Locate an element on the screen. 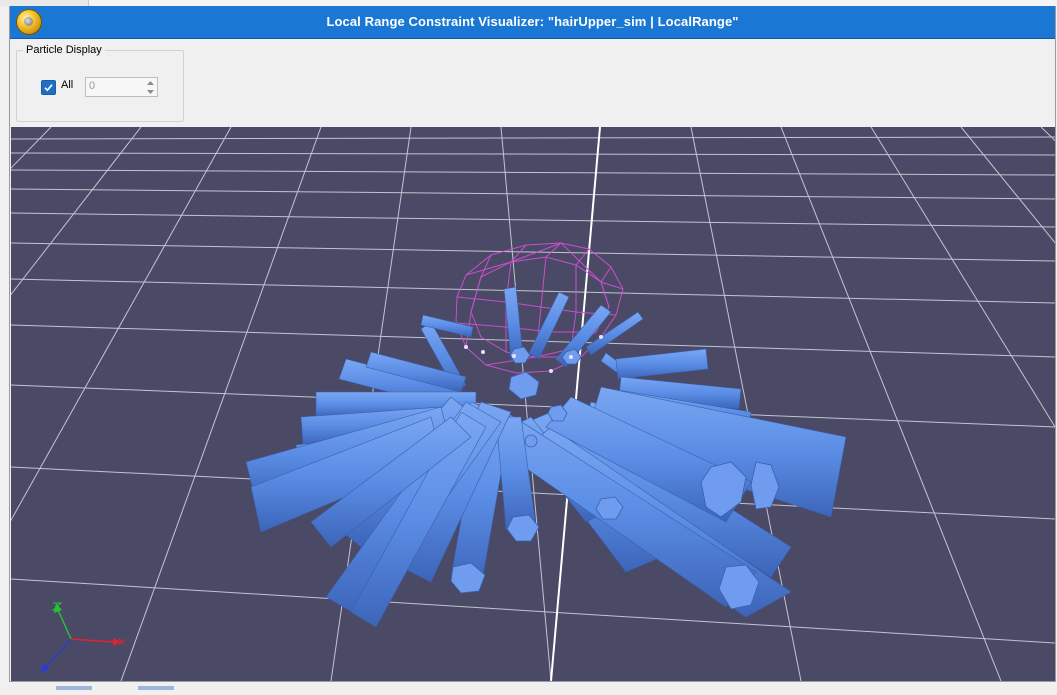  axis-gizmo is located at coordinates (83, 637).